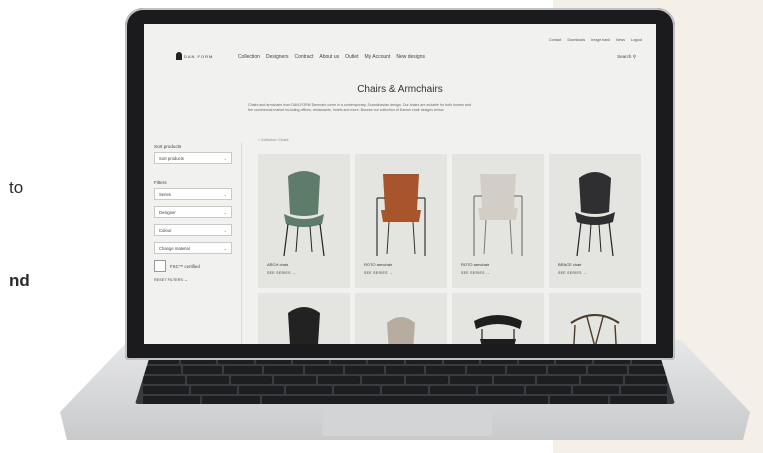 The height and width of the screenshot is (453, 763). Describe the element at coordinates (165, 194) in the screenshot. I see `filter-series-label: Series` at that location.